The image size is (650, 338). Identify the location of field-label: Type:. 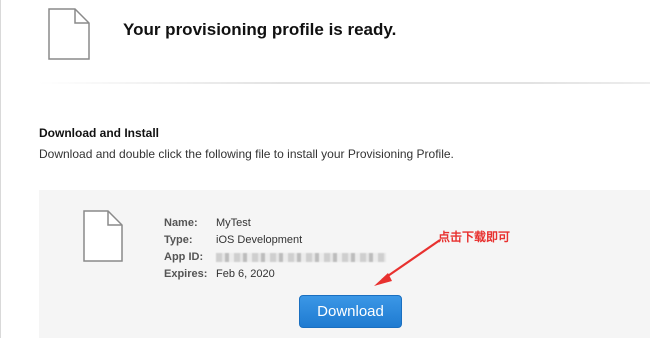
(178, 240).